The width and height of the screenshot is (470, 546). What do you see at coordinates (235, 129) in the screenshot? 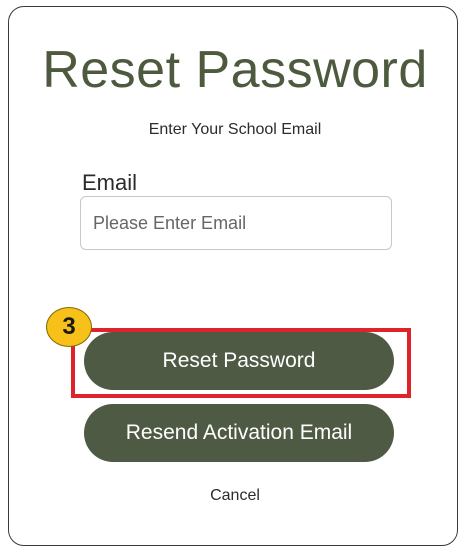
I see `page-subtitle: Enter Your School Email` at bounding box center [235, 129].